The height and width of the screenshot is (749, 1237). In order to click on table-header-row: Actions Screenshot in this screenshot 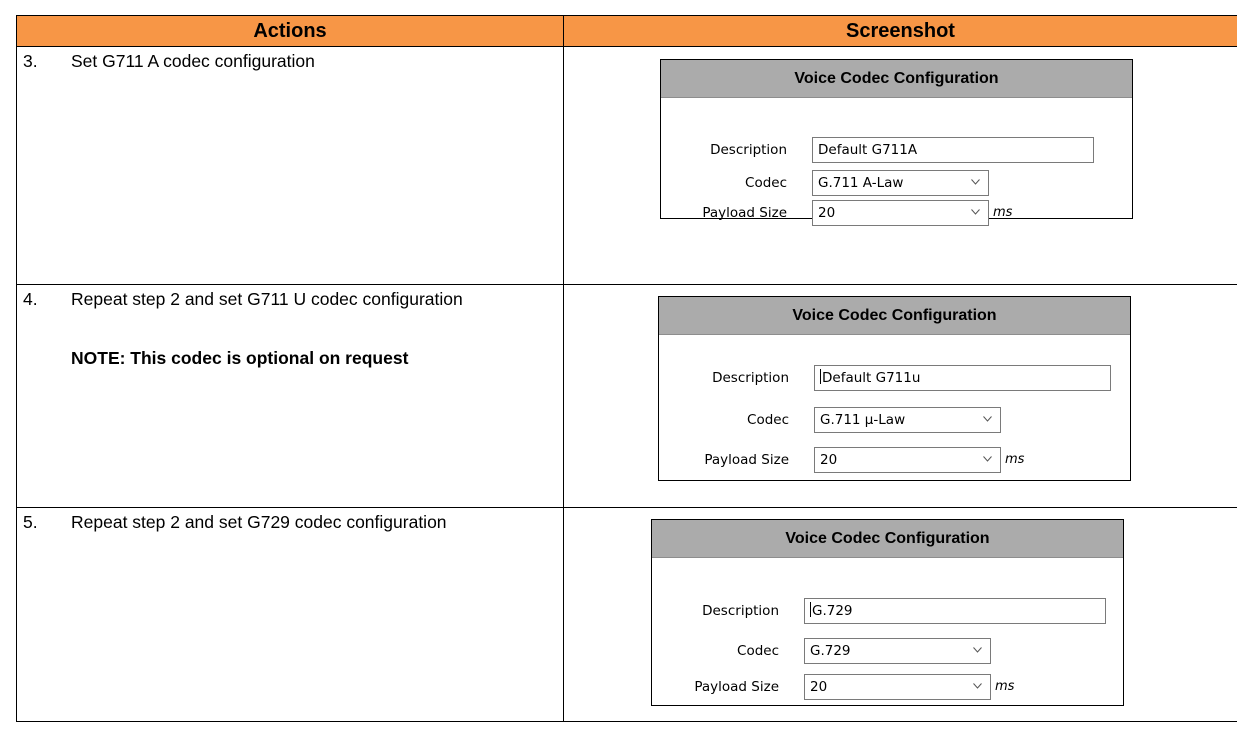, I will do `click(626, 31)`.